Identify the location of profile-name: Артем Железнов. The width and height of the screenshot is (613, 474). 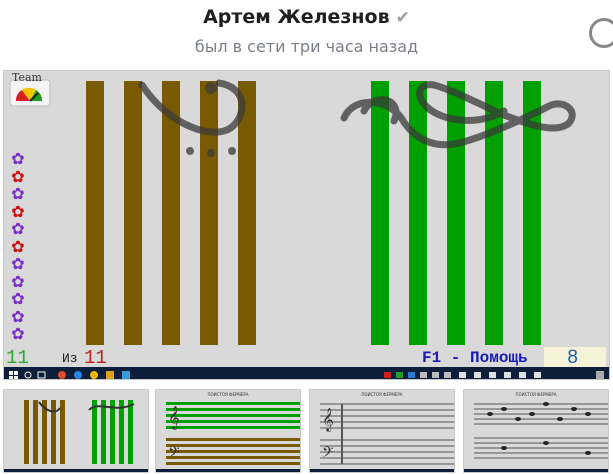
(296, 17).